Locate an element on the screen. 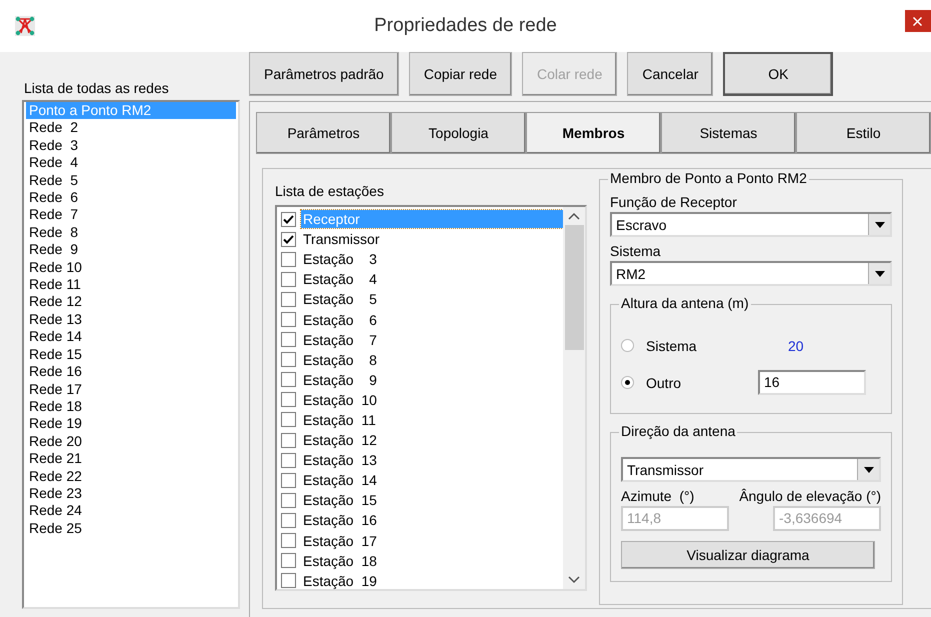 Image resolution: width=931 pixels, height=617 pixels. radio-label: Sistema is located at coordinates (702, 346).